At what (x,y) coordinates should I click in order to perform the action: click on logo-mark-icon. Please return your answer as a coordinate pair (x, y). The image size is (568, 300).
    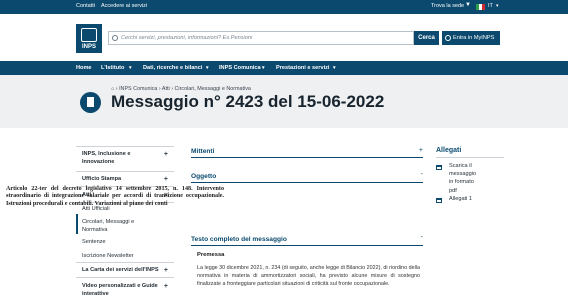
    Looking at the image, I should click on (89, 35).